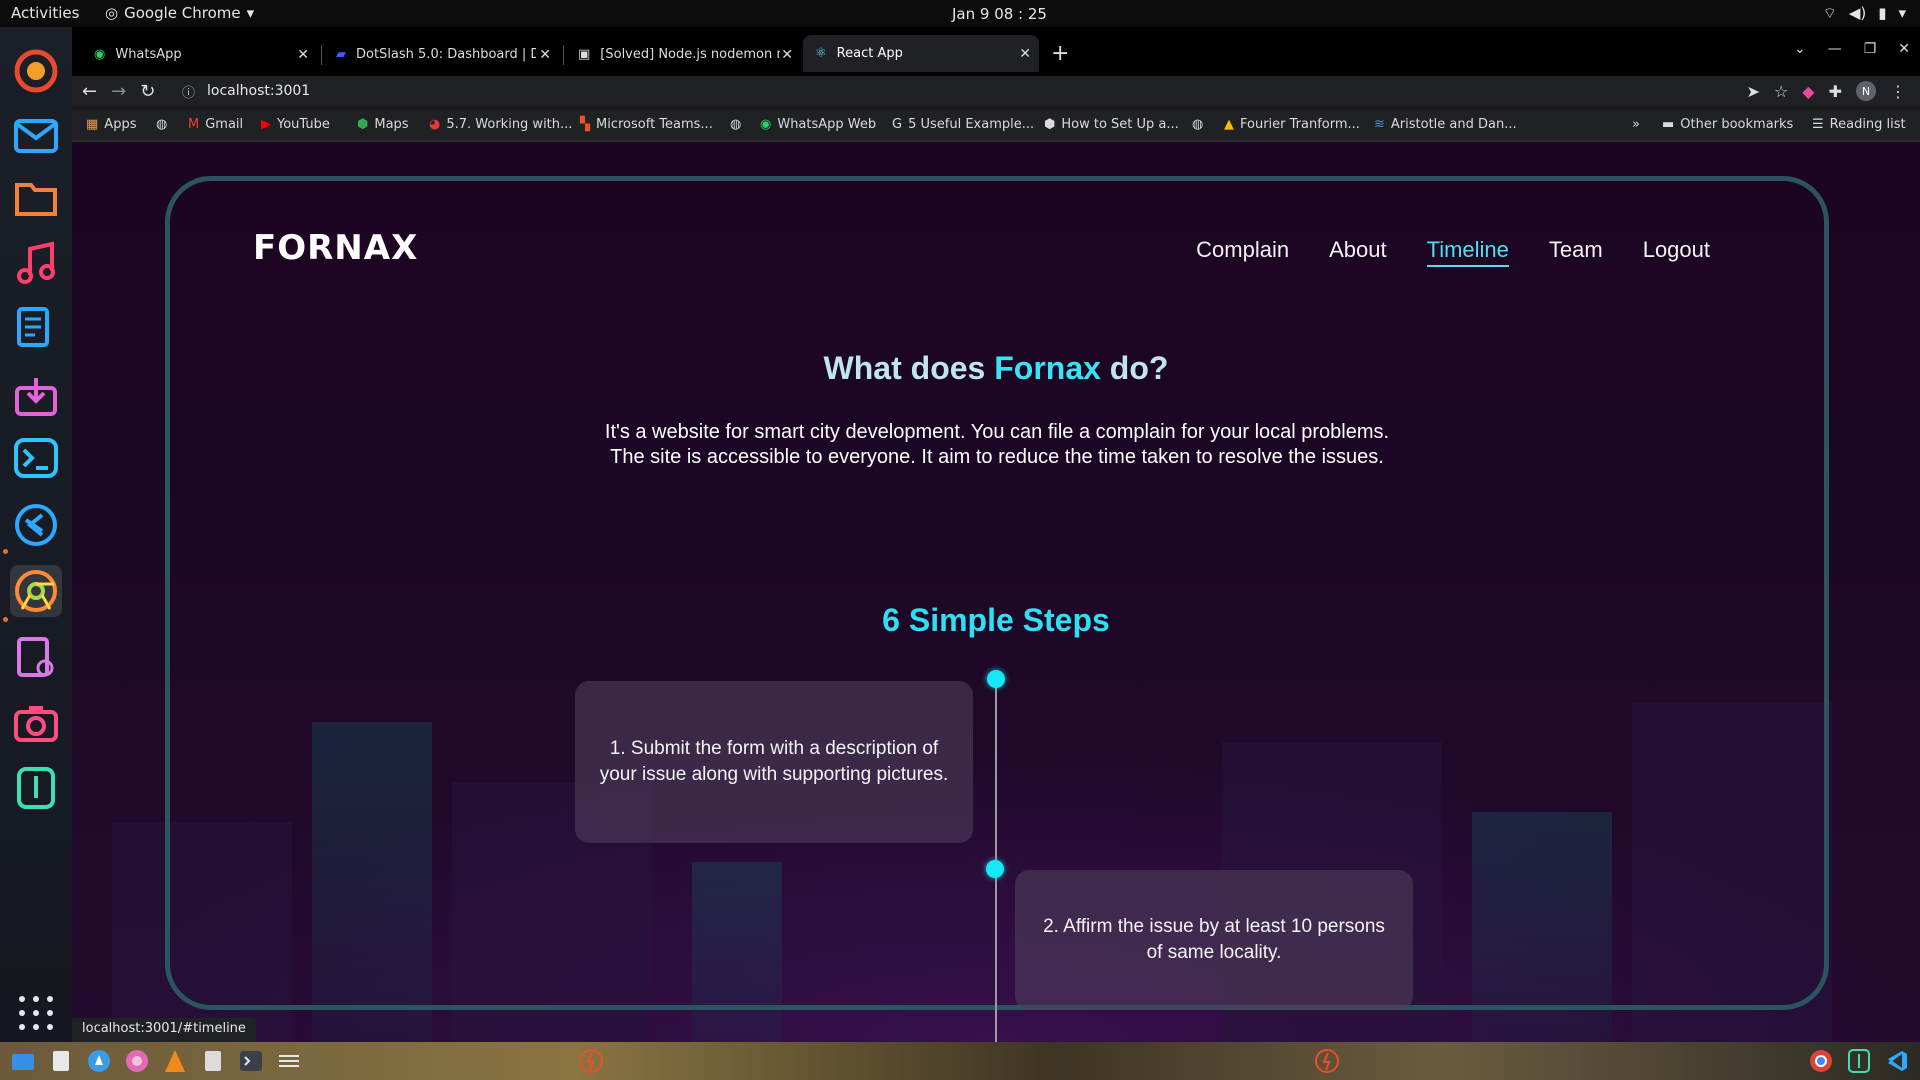 This screenshot has height=1080, width=1920. Describe the element at coordinates (921, 53) in the screenshot. I see `tab-react-app: ⚛ React App ✕` at that location.